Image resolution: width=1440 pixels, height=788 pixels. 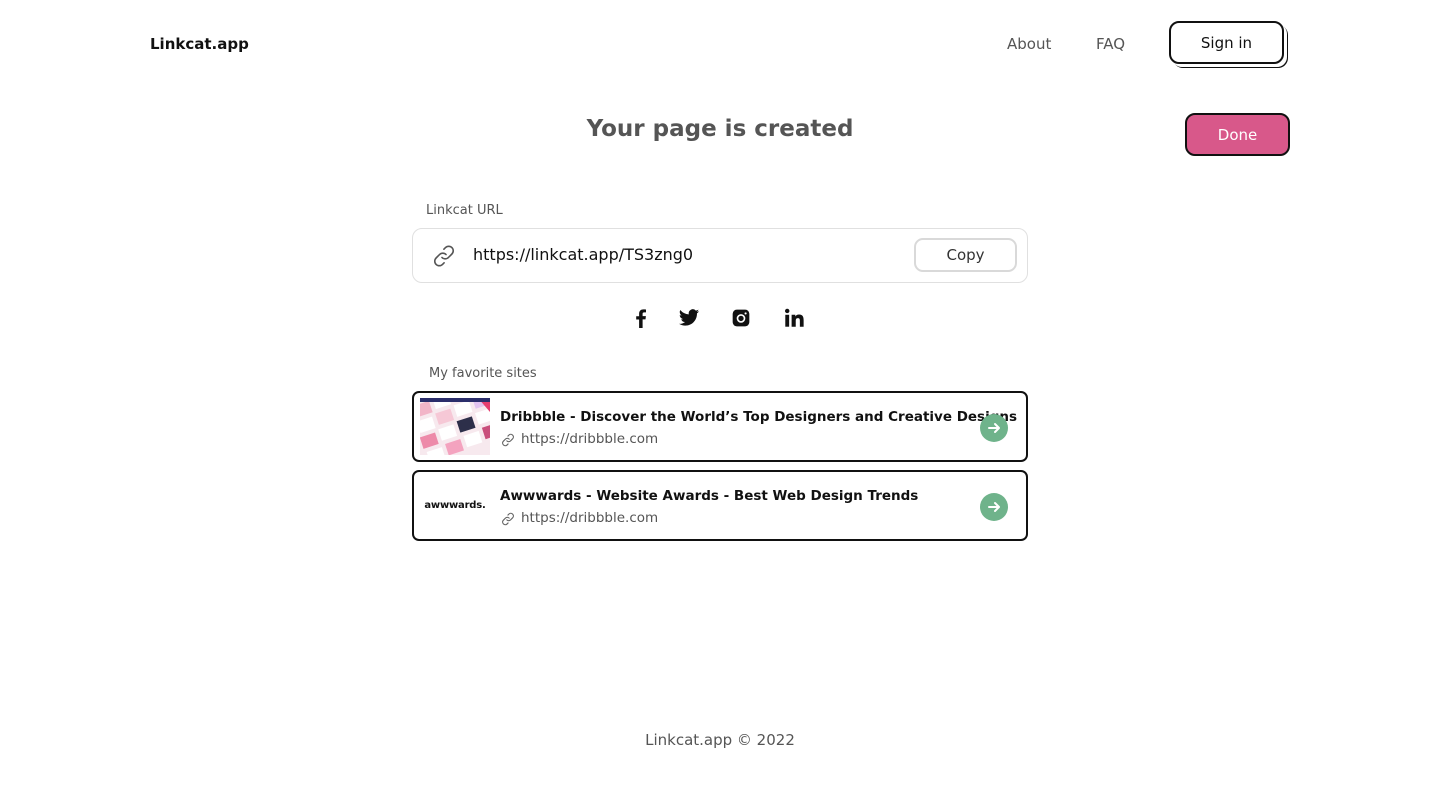 I want to click on copy-button: Copy, so click(x=965, y=255).